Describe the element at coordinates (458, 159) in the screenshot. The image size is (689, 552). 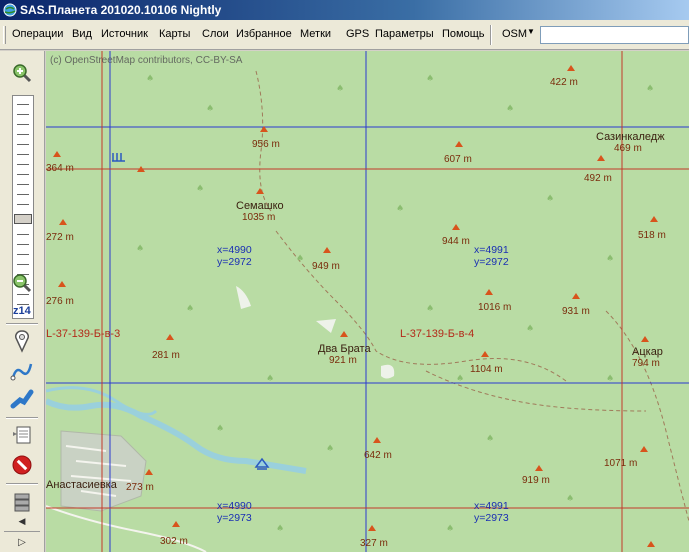
I see `elevation-label: 607 m` at that location.